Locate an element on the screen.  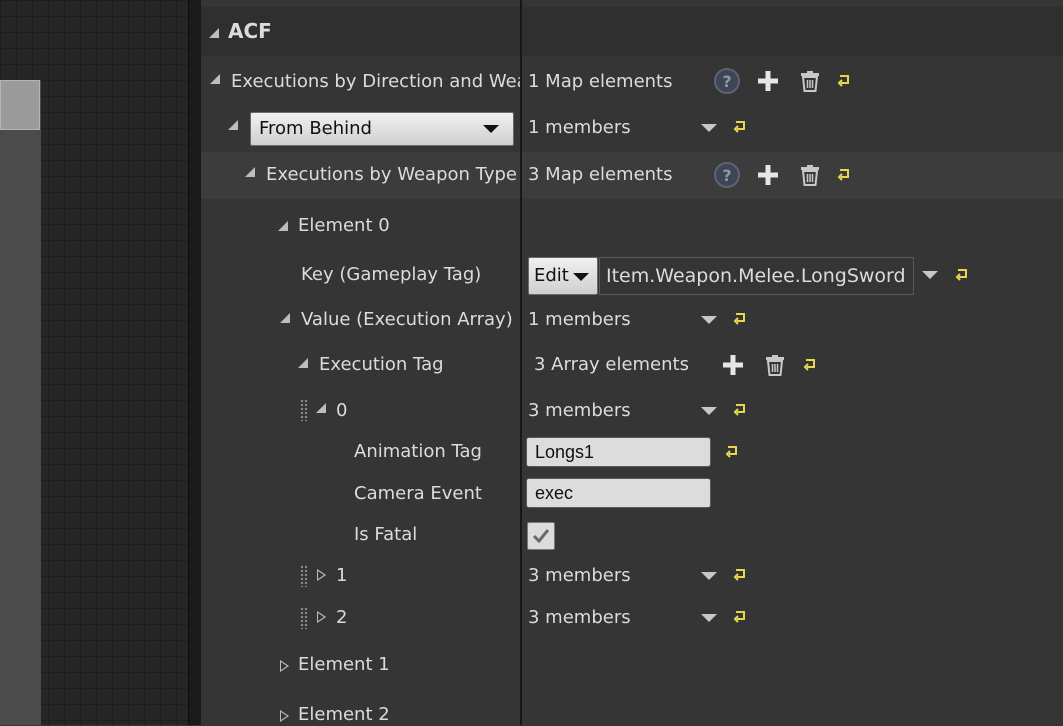
property-row-element2: Element 2 is located at coordinates (632, 709).